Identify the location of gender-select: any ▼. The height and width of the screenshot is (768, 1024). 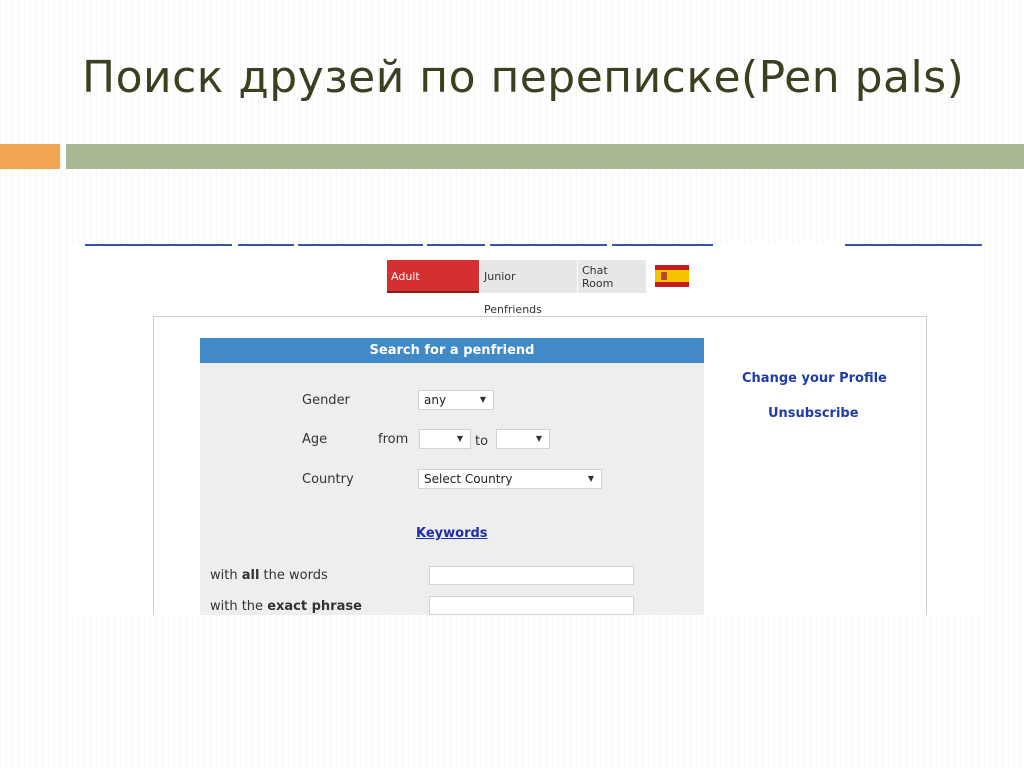
(456, 400).